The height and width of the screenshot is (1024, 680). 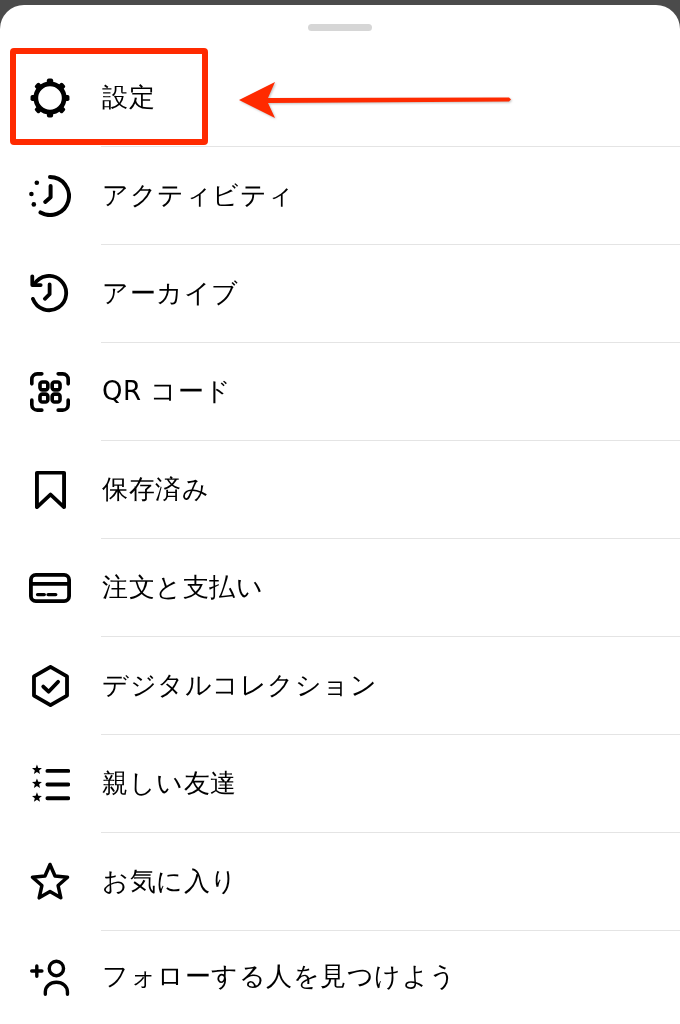 What do you see at coordinates (50, 685) in the screenshot?
I see `hexagon-check-icon` at bounding box center [50, 685].